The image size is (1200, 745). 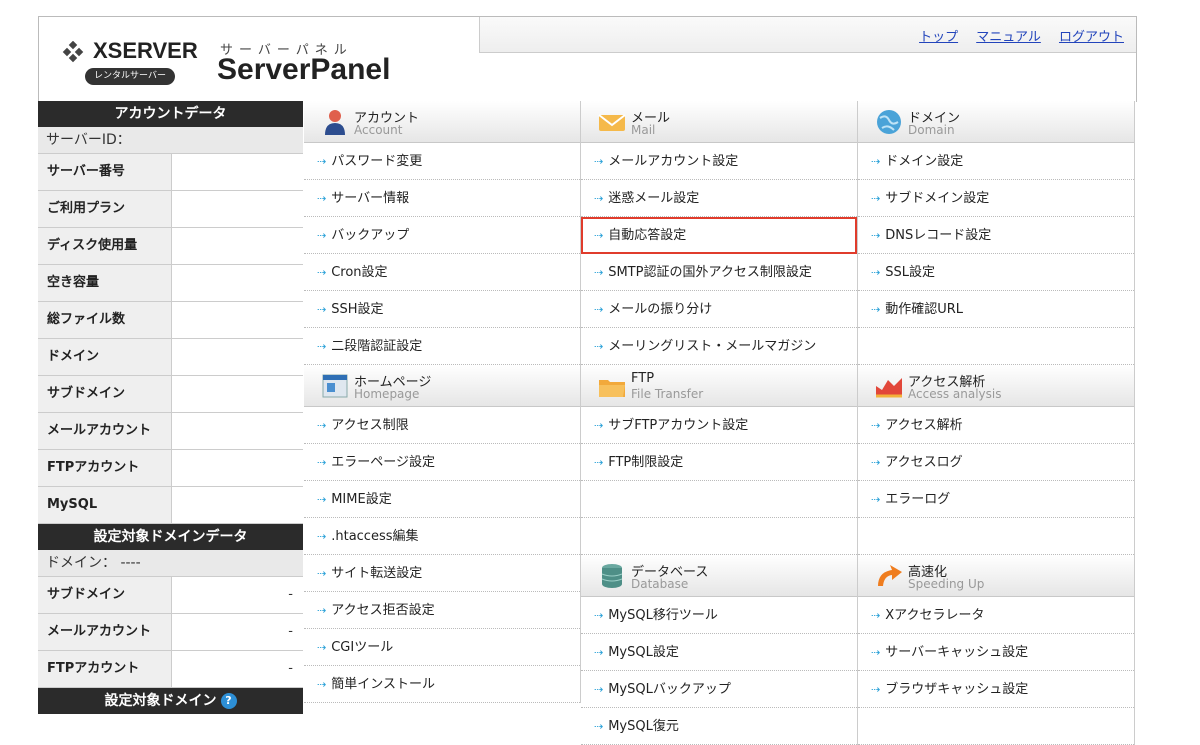 I want to click on menu-item-label: MIME設定, so click(x=361, y=499).